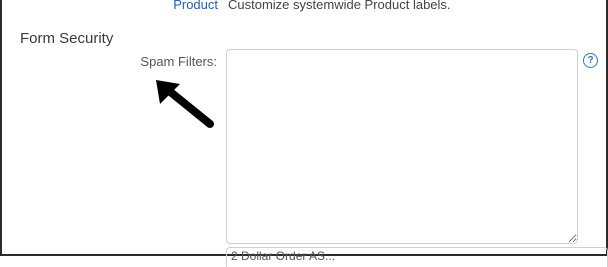 This screenshot has width=608, height=267. Describe the element at coordinates (339, 6) in the screenshot. I see `product-description: Customize systemwide Product labels.` at that location.